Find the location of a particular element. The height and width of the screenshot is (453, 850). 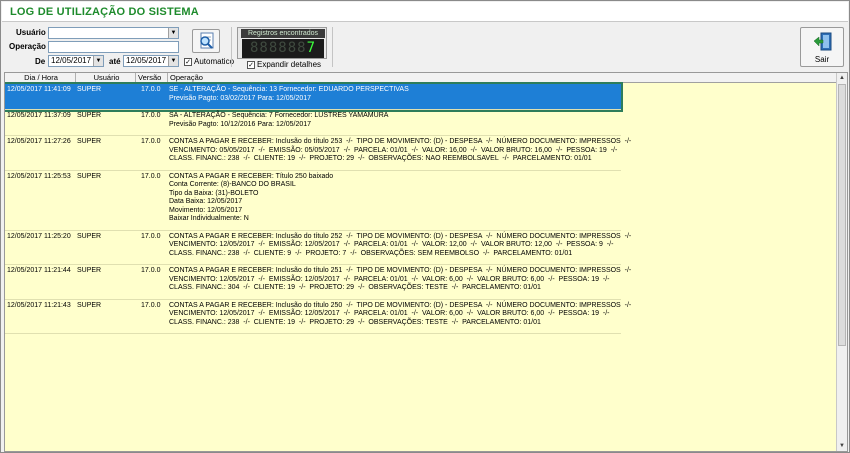

cell-datetime: 12/05/2017 11:41:09 is located at coordinates (39, 89).